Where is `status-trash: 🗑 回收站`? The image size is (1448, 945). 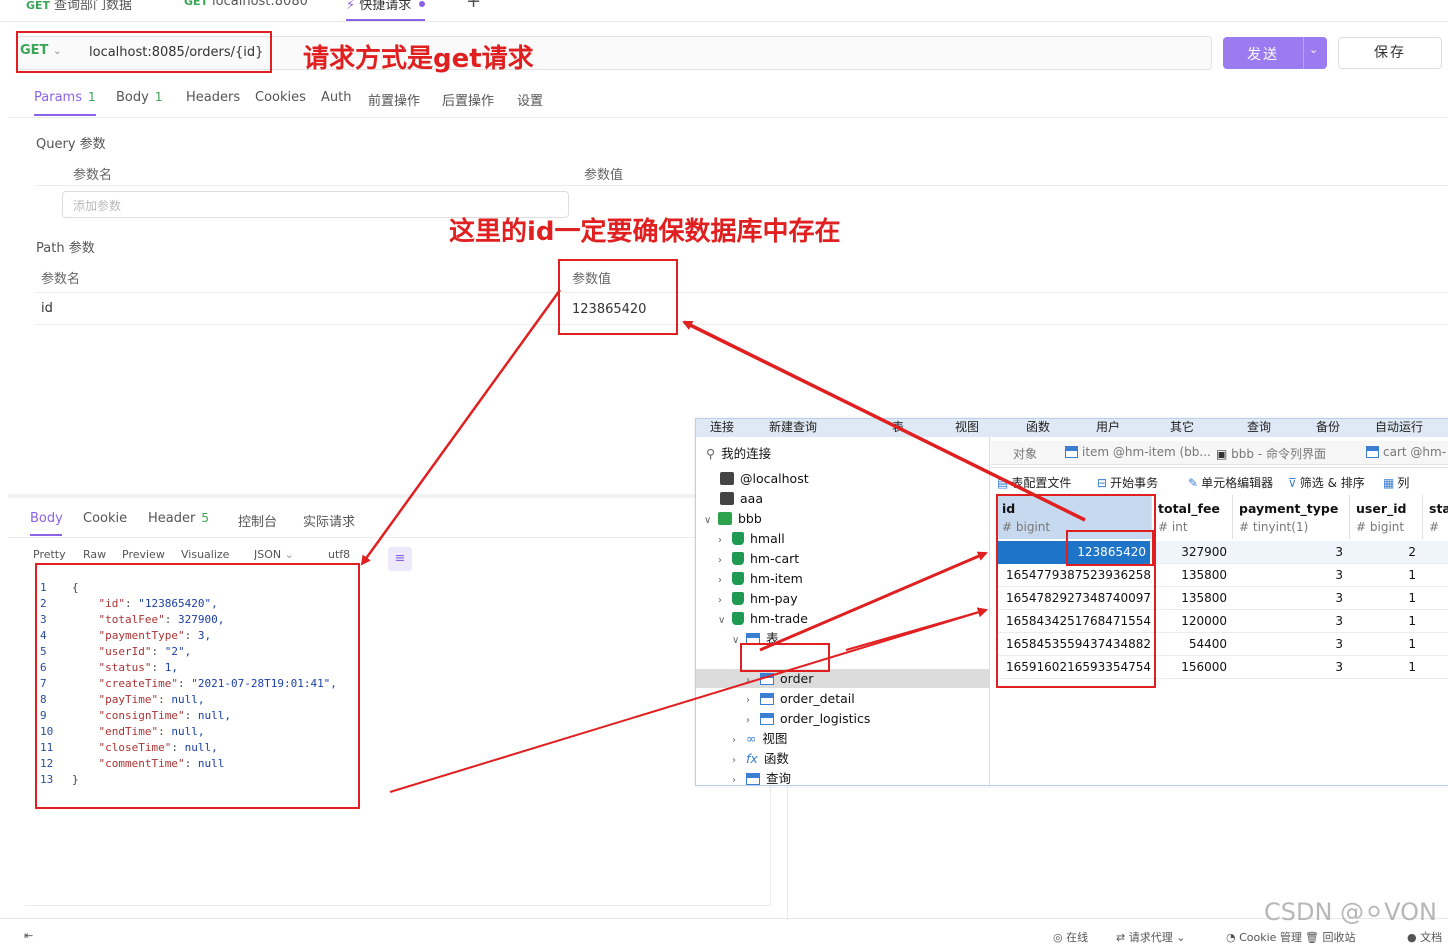 status-trash: 🗑 回收站 is located at coordinates (1330, 937).